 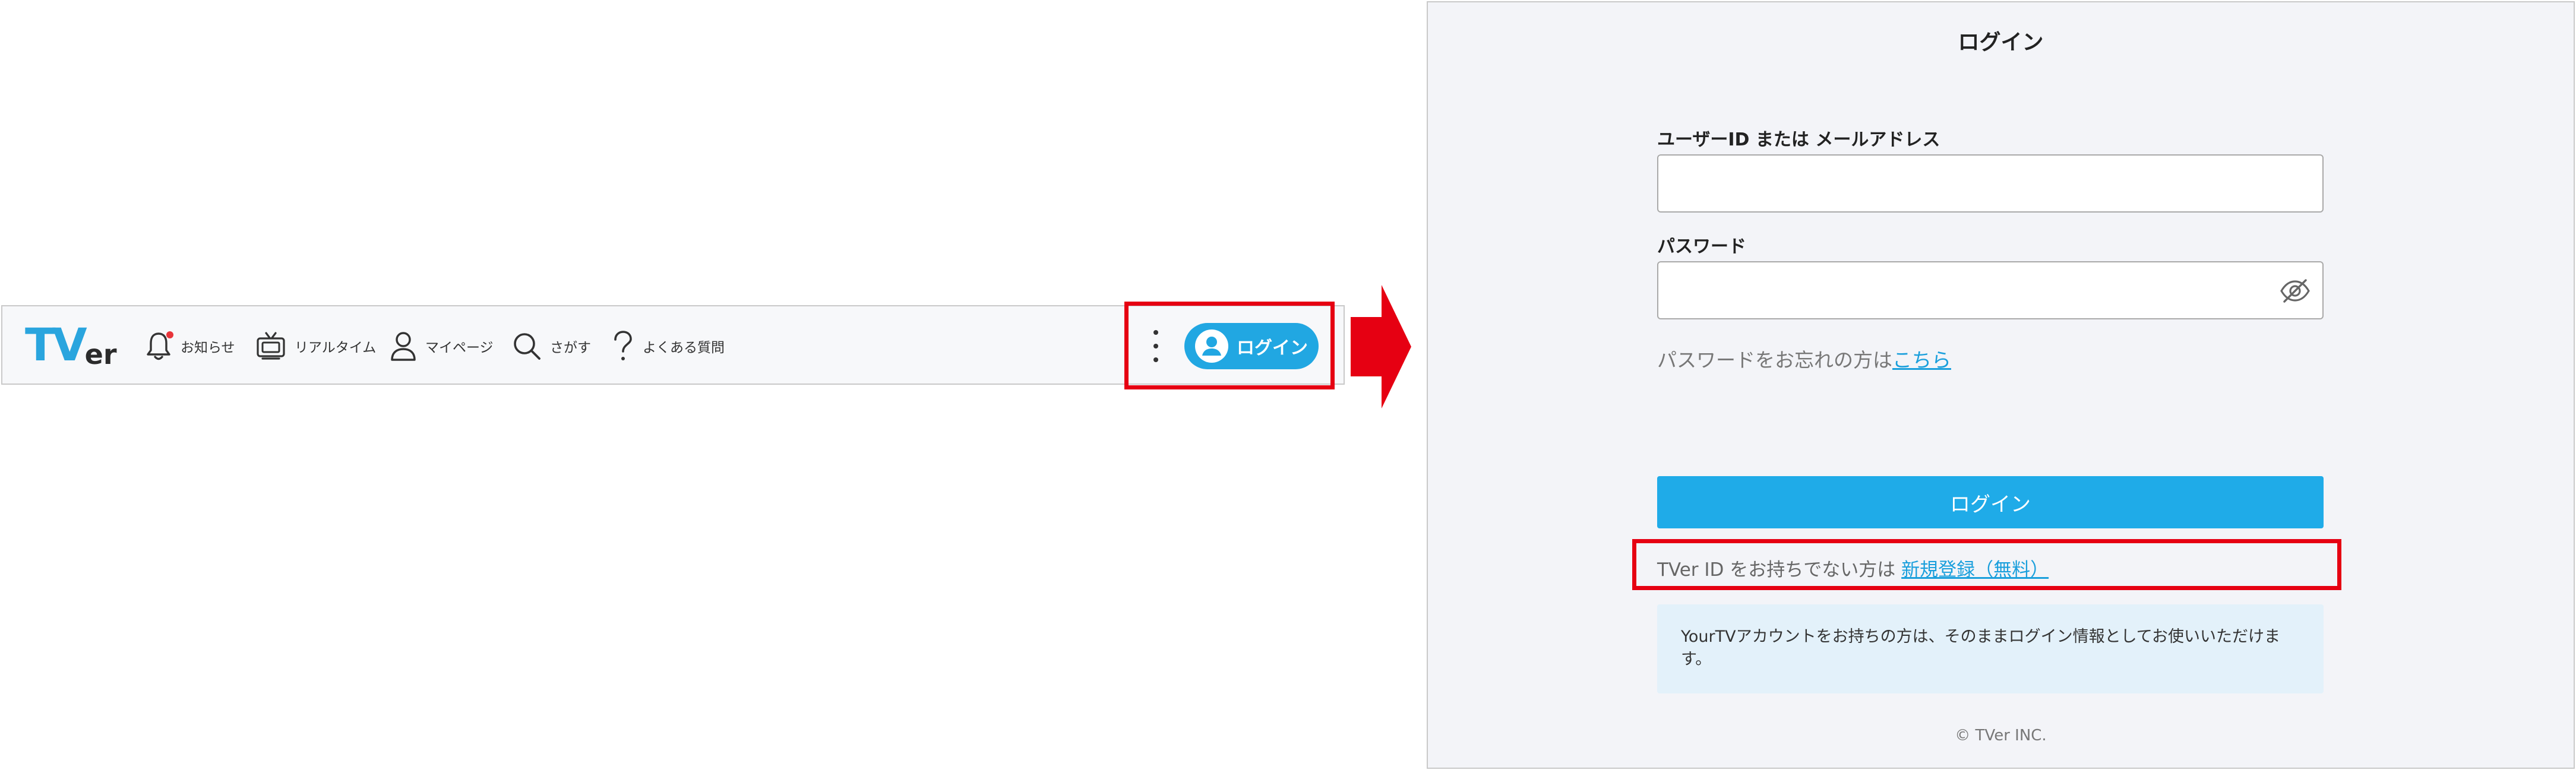 What do you see at coordinates (1229, 345) in the screenshot?
I see `highlight-box-login` at bounding box center [1229, 345].